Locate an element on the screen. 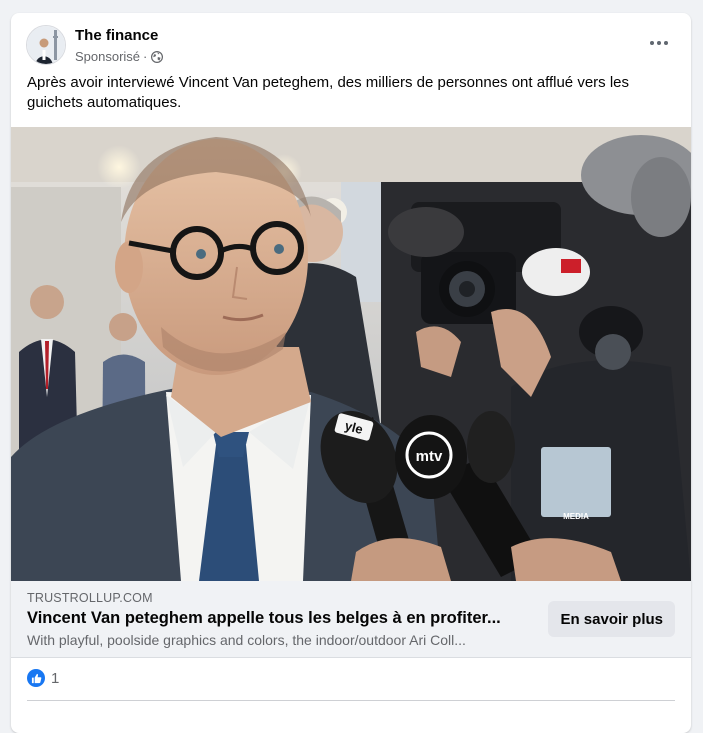 The width and height of the screenshot is (703, 733). reactions-summary: 1 is located at coordinates (43, 678).